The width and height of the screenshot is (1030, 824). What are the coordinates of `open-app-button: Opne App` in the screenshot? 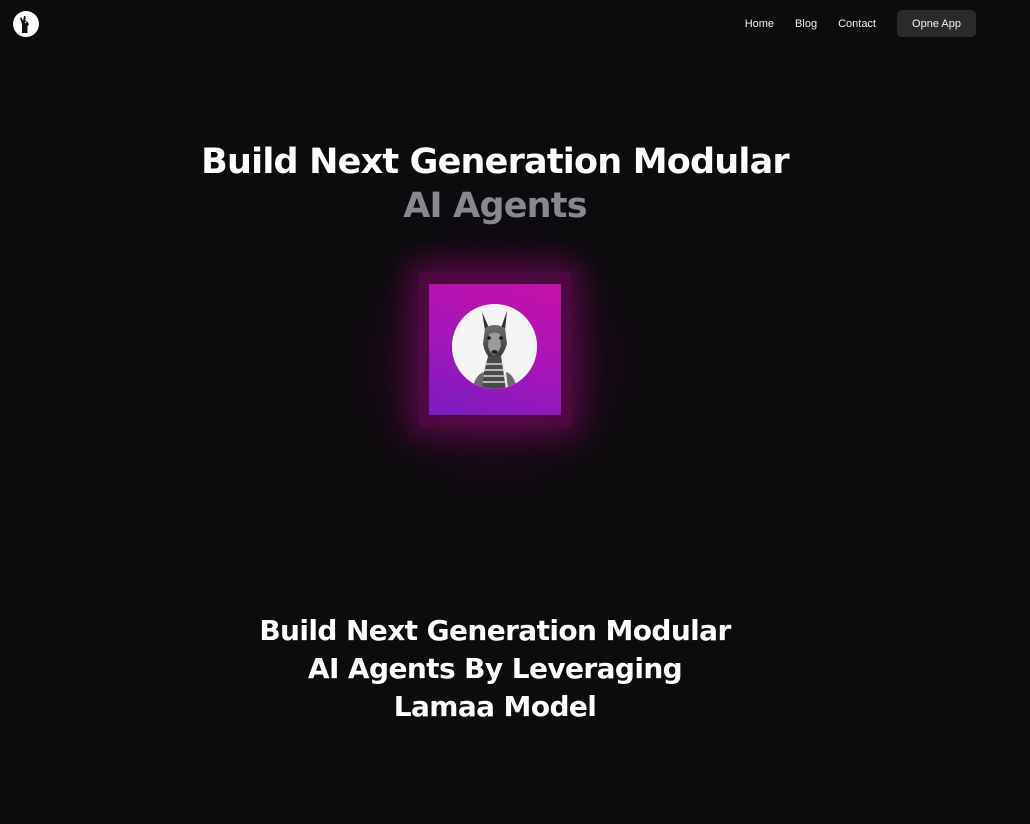 It's located at (936, 23).